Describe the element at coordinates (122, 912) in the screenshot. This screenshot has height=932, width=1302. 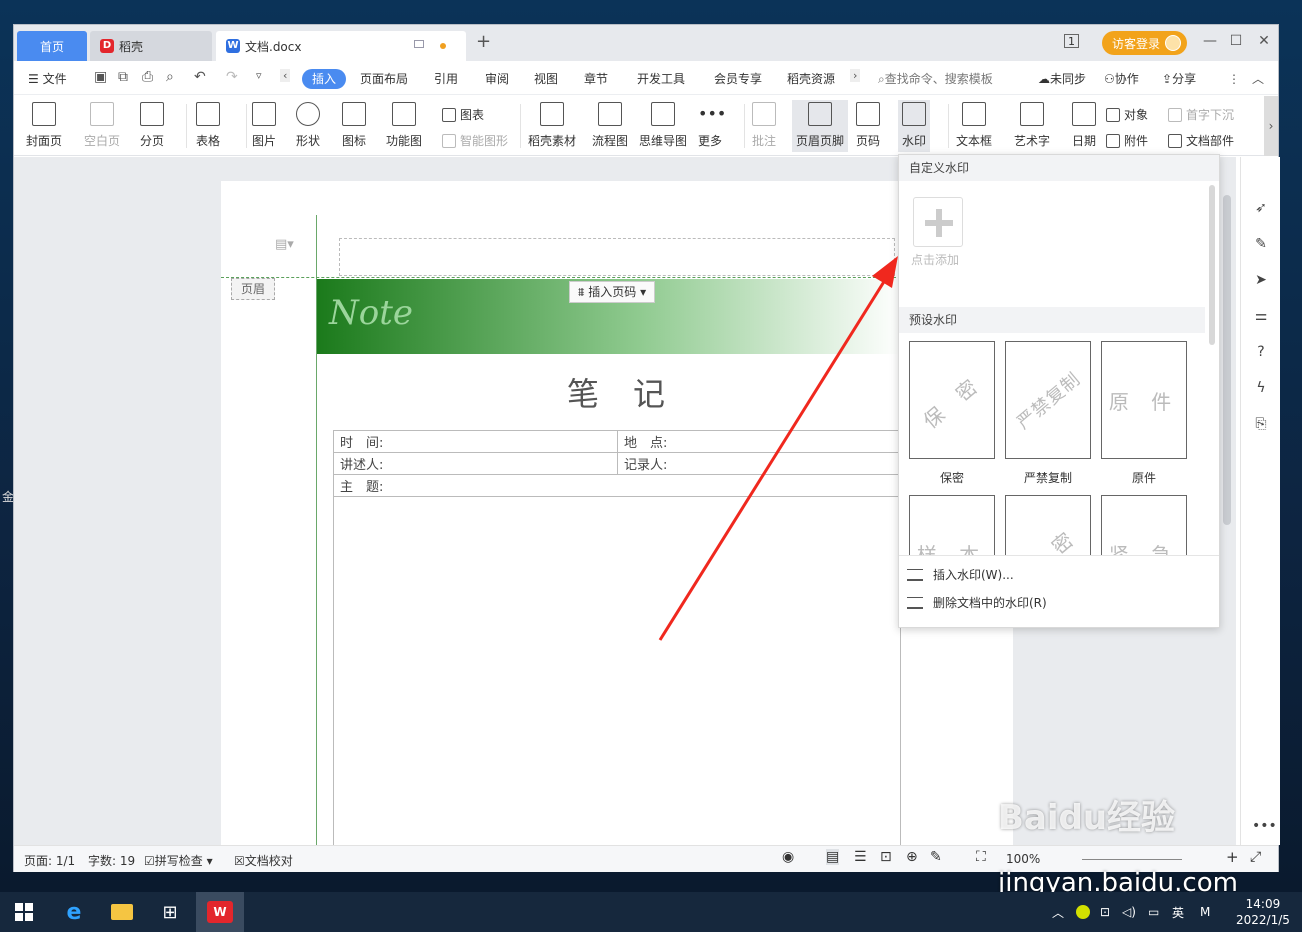
I see `file-explorer-icon` at that location.